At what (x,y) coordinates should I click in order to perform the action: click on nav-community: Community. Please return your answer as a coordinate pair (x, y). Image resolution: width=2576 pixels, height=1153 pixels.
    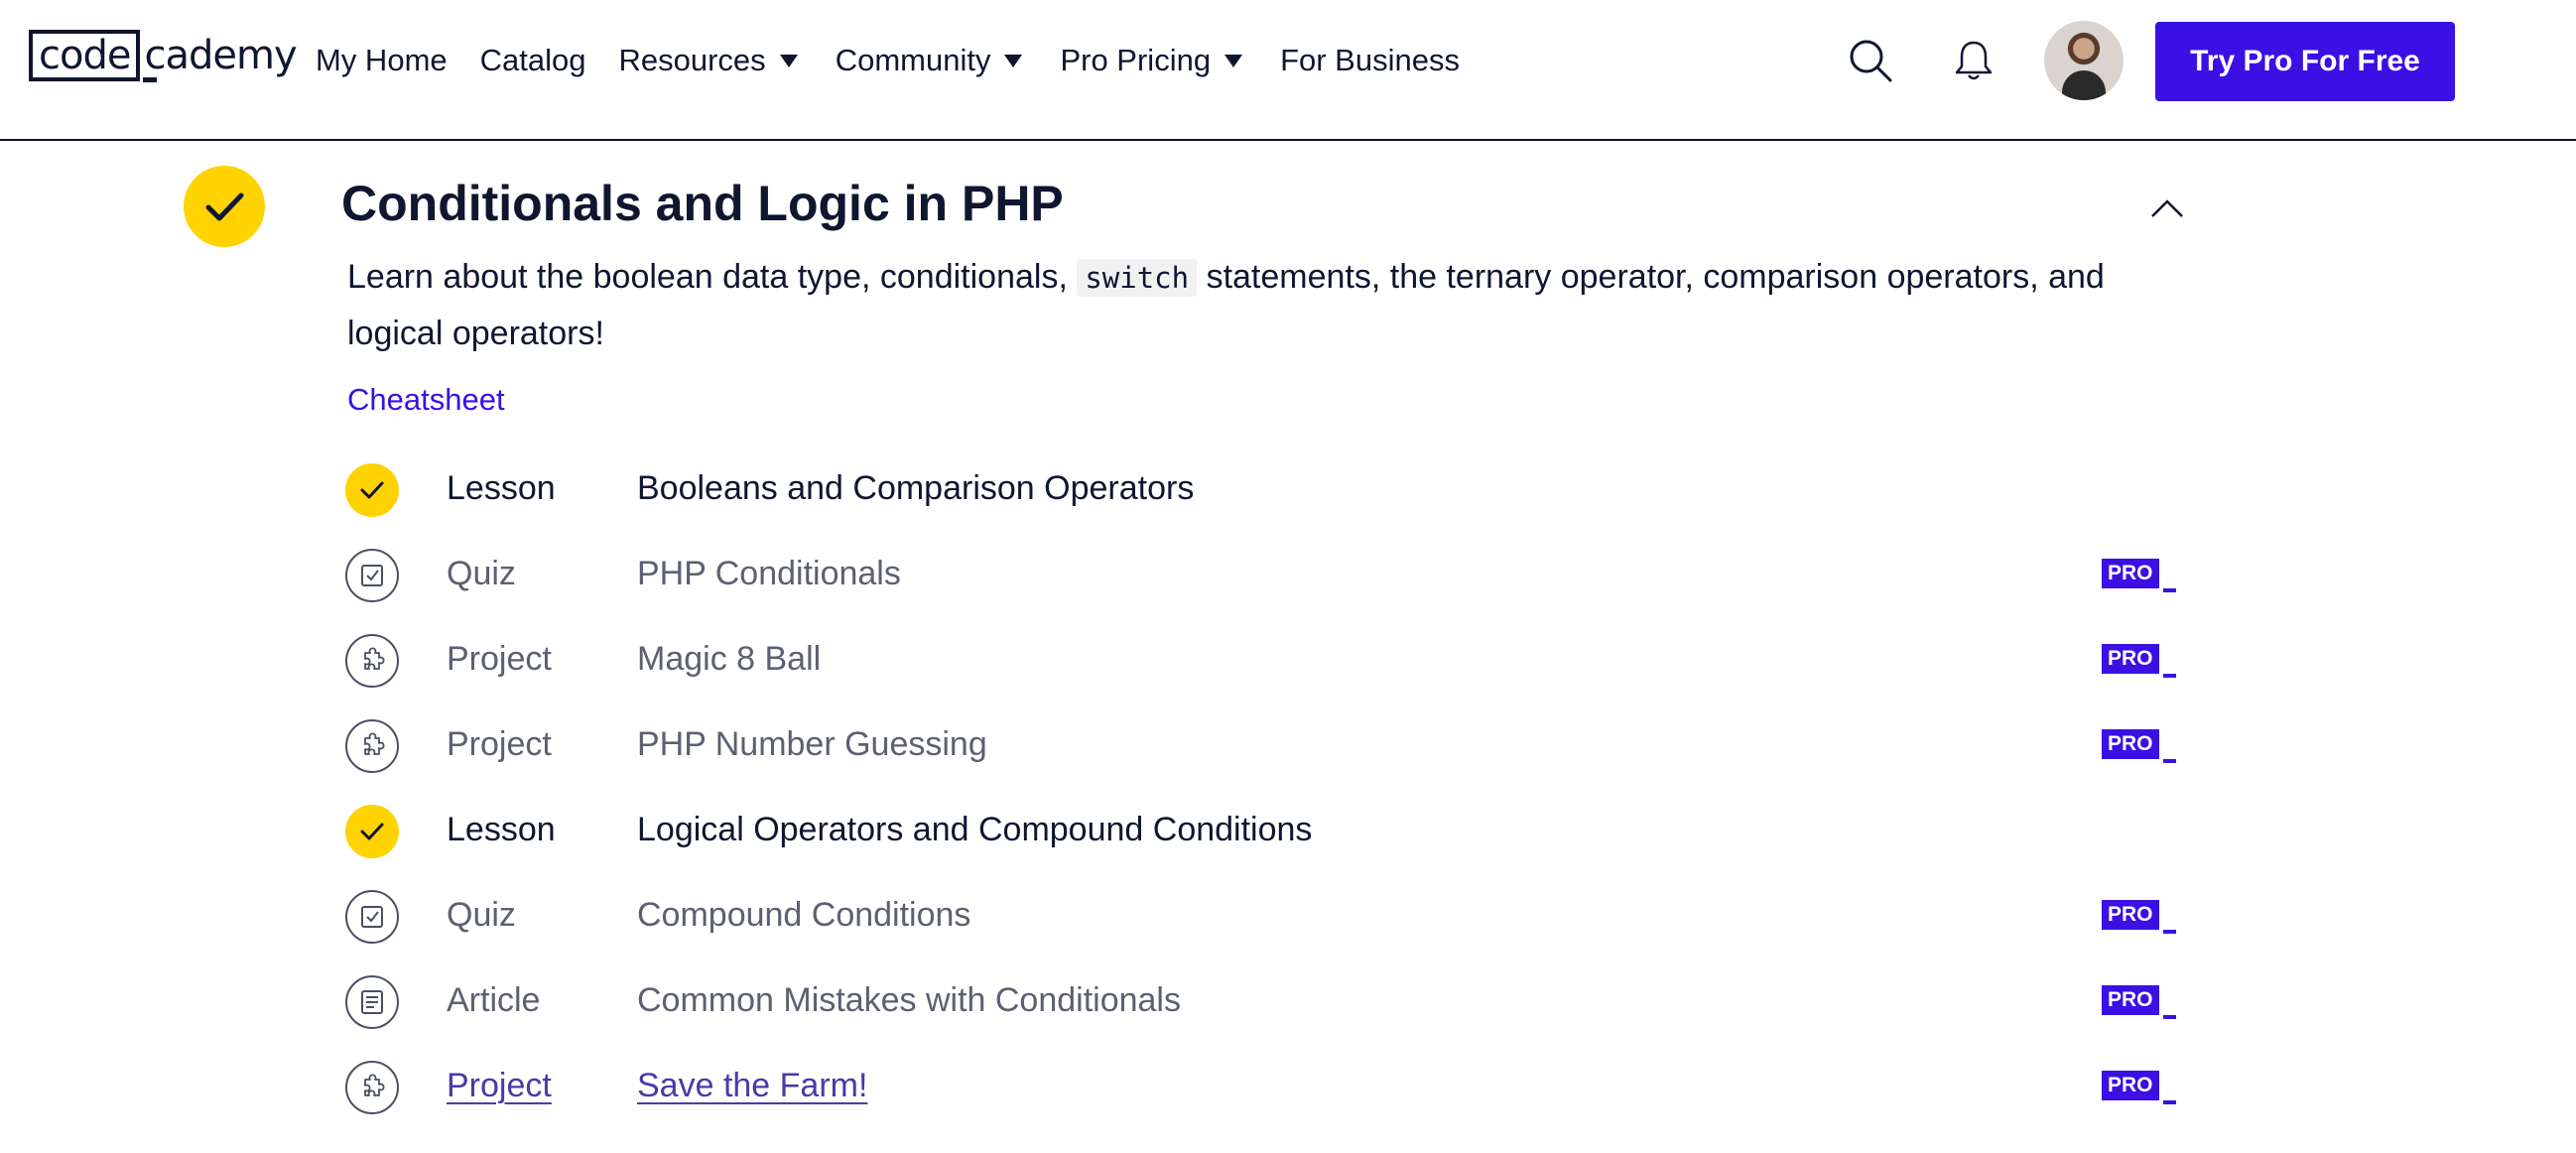
    Looking at the image, I should click on (930, 60).